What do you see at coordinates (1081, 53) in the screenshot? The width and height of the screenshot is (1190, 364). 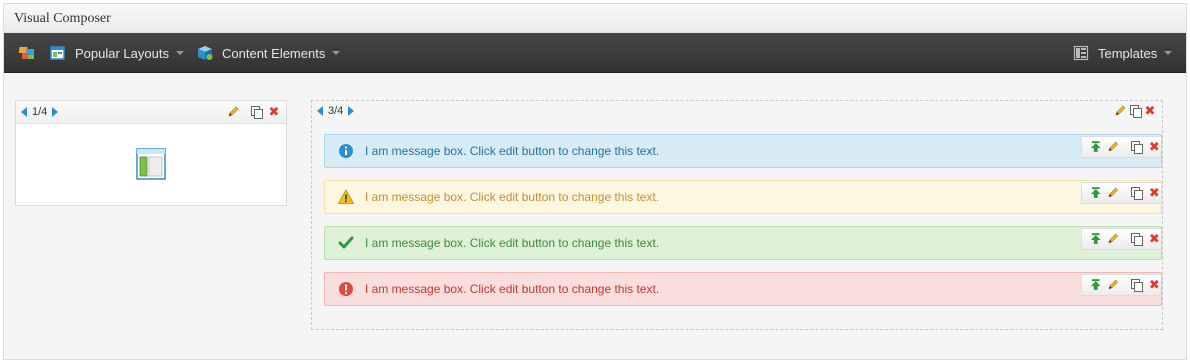 I see `templates-icon` at bounding box center [1081, 53].